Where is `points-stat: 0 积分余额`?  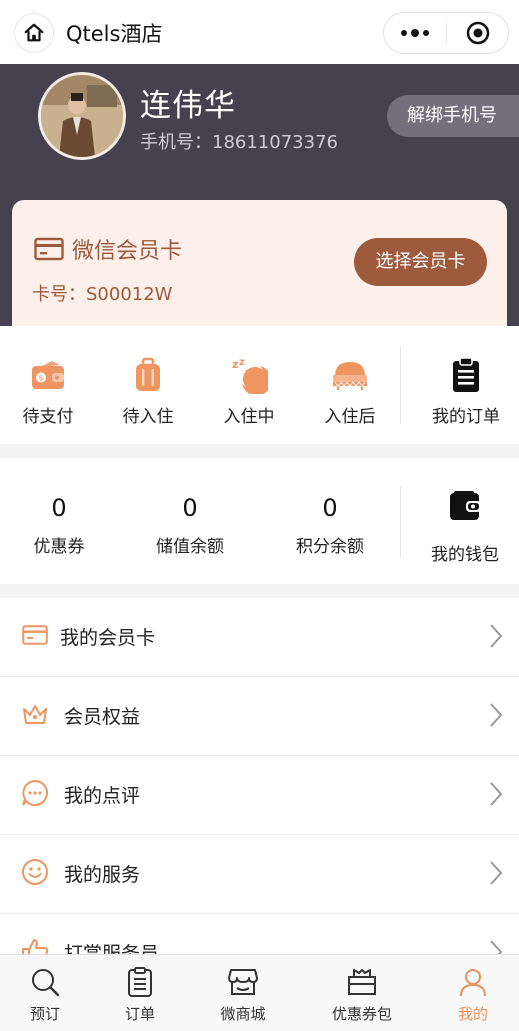
points-stat: 0 积分余额 is located at coordinates (330, 525).